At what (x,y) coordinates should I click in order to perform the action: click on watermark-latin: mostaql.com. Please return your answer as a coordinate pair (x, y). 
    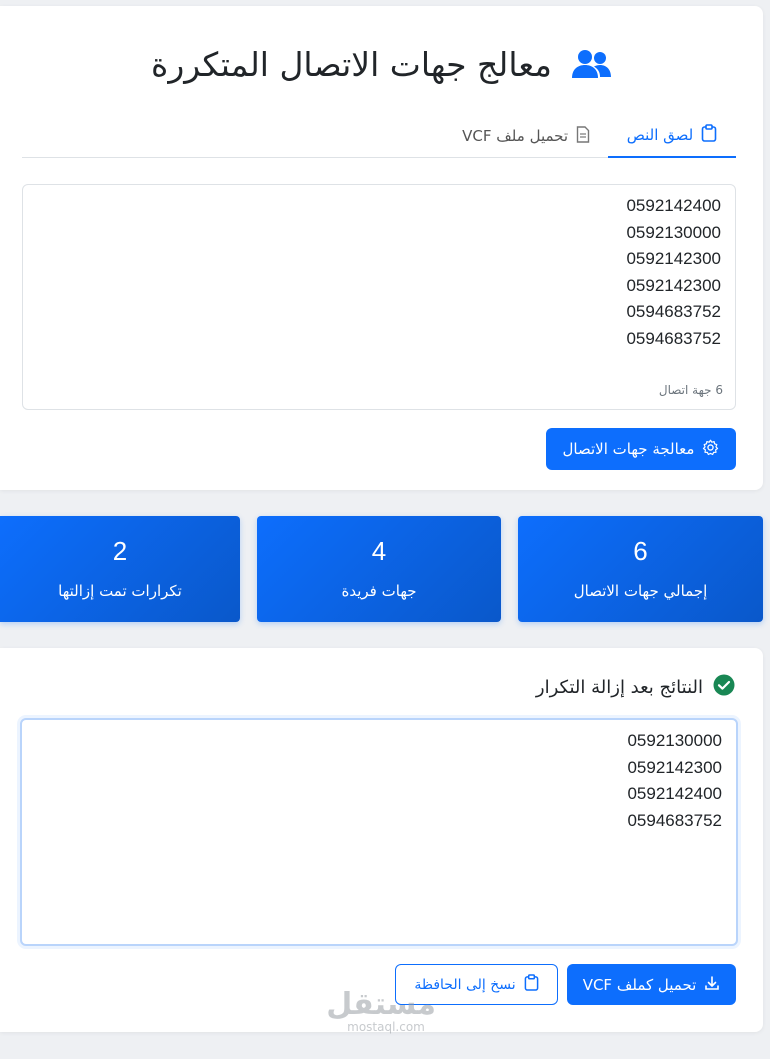
    Looking at the image, I should click on (386, 1027).